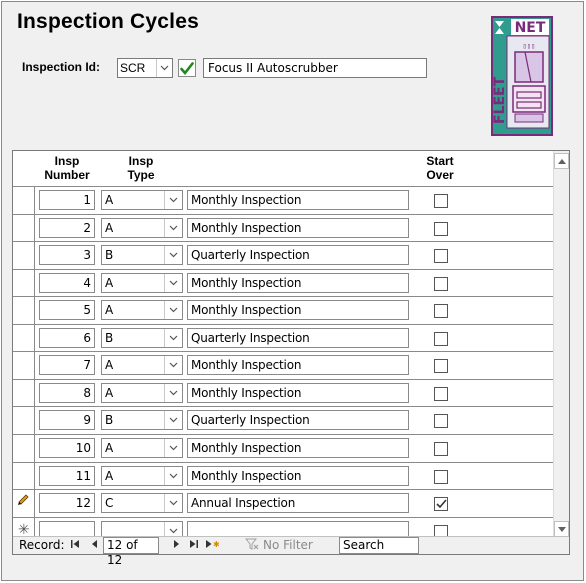 The image size is (586, 583). What do you see at coordinates (561, 345) in the screenshot?
I see `vertical-scrollbar` at bounding box center [561, 345].